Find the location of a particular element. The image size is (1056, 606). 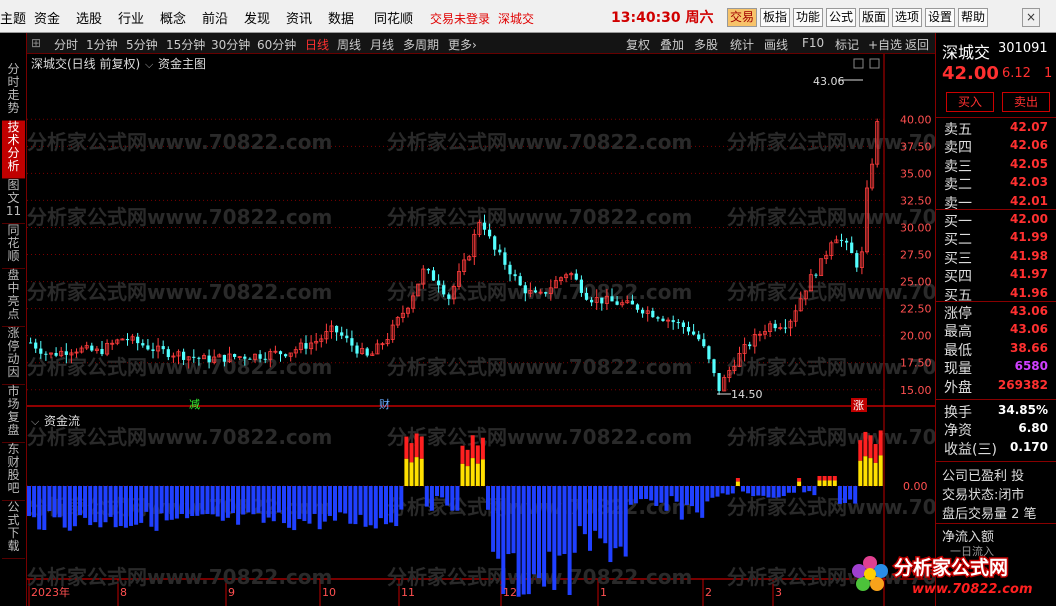

function-button: 功能 is located at coordinates (808, 17).